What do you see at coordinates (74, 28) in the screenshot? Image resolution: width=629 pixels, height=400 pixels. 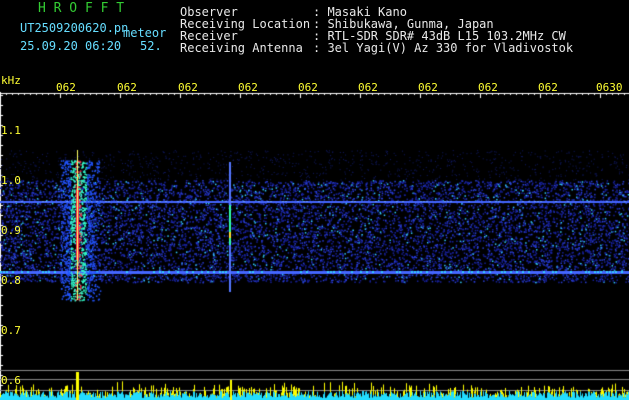 I see `file-name: UT2509200620.pn` at bounding box center [74, 28].